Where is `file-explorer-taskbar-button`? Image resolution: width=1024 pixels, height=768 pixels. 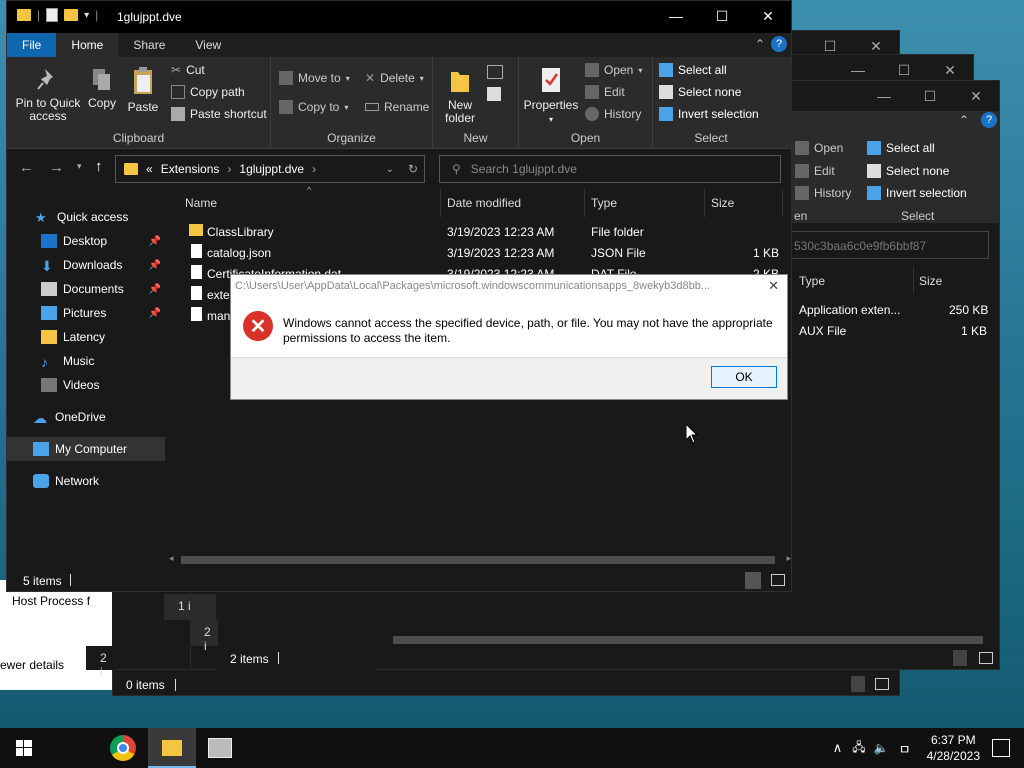 file-explorer-taskbar-button is located at coordinates (172, 748).